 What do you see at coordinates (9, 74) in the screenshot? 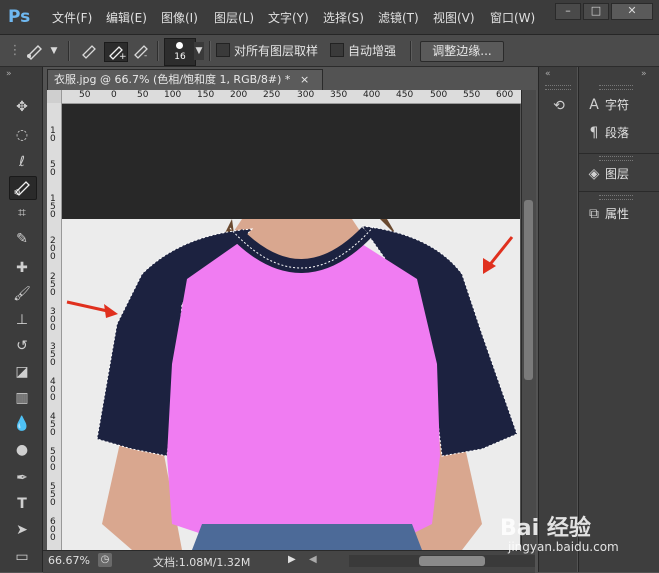
I see `collapse-toolbox-icon: »` at bounding box center [9, 74].